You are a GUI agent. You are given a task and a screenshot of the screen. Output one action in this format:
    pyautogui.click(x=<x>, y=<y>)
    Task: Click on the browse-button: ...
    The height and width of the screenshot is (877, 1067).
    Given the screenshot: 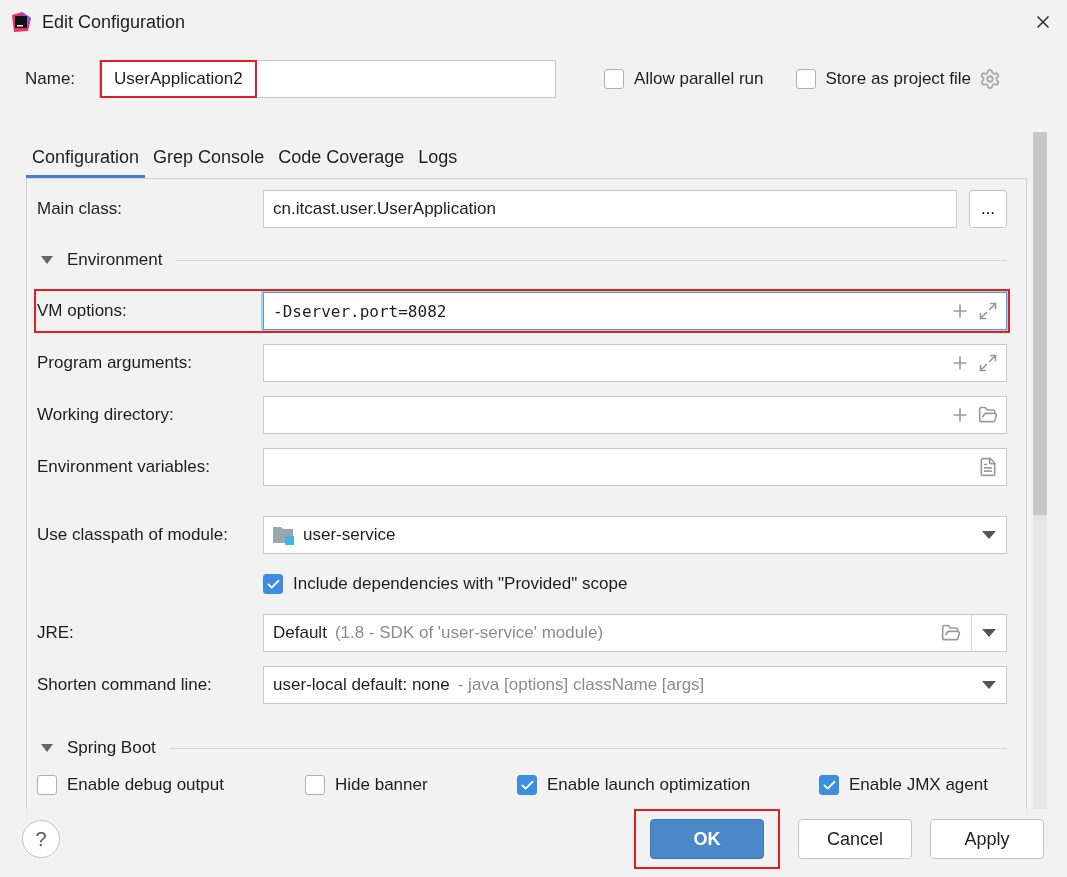 What is the action you would take?
    pyautogui.click(x=988, y=209)
    